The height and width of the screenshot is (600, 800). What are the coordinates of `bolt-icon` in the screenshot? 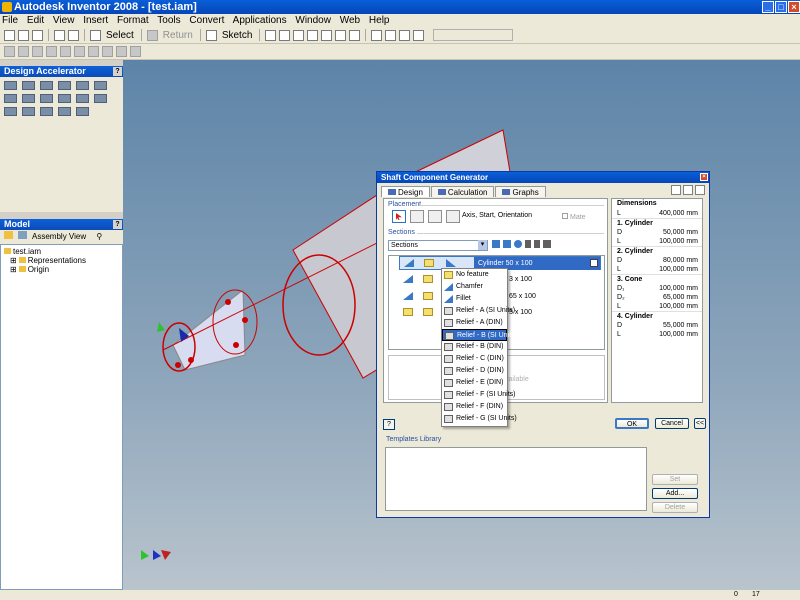 It's located at (10, 85).